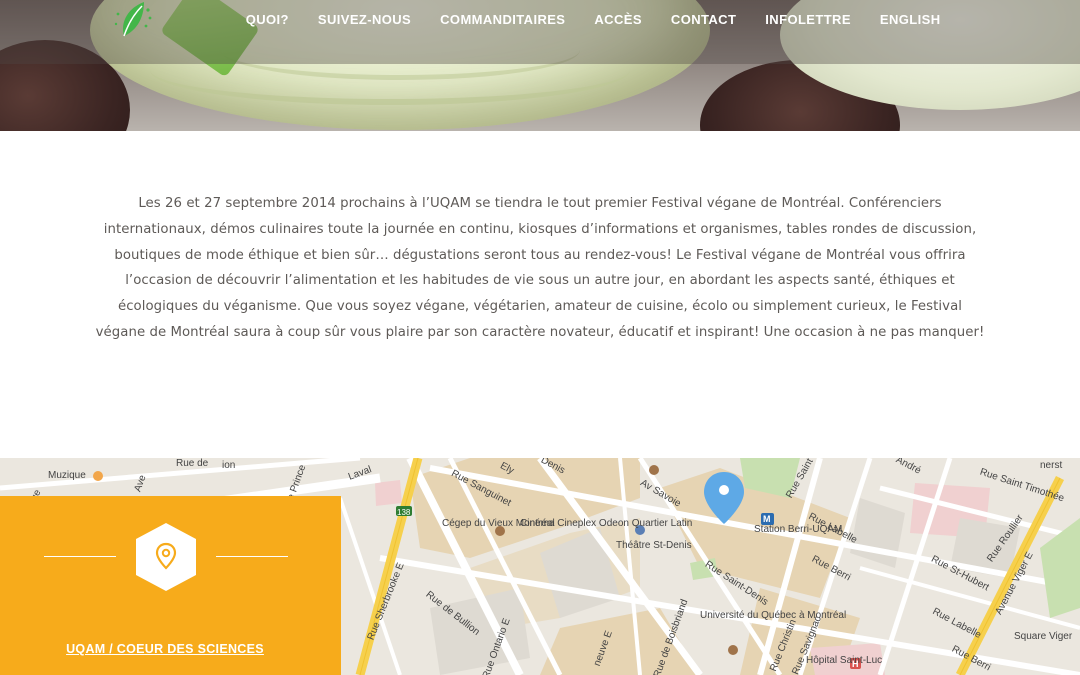  Describe the element at coordinates (1051, 465) in the screenshot. I see `map-label-nerst: nerst` at that location.